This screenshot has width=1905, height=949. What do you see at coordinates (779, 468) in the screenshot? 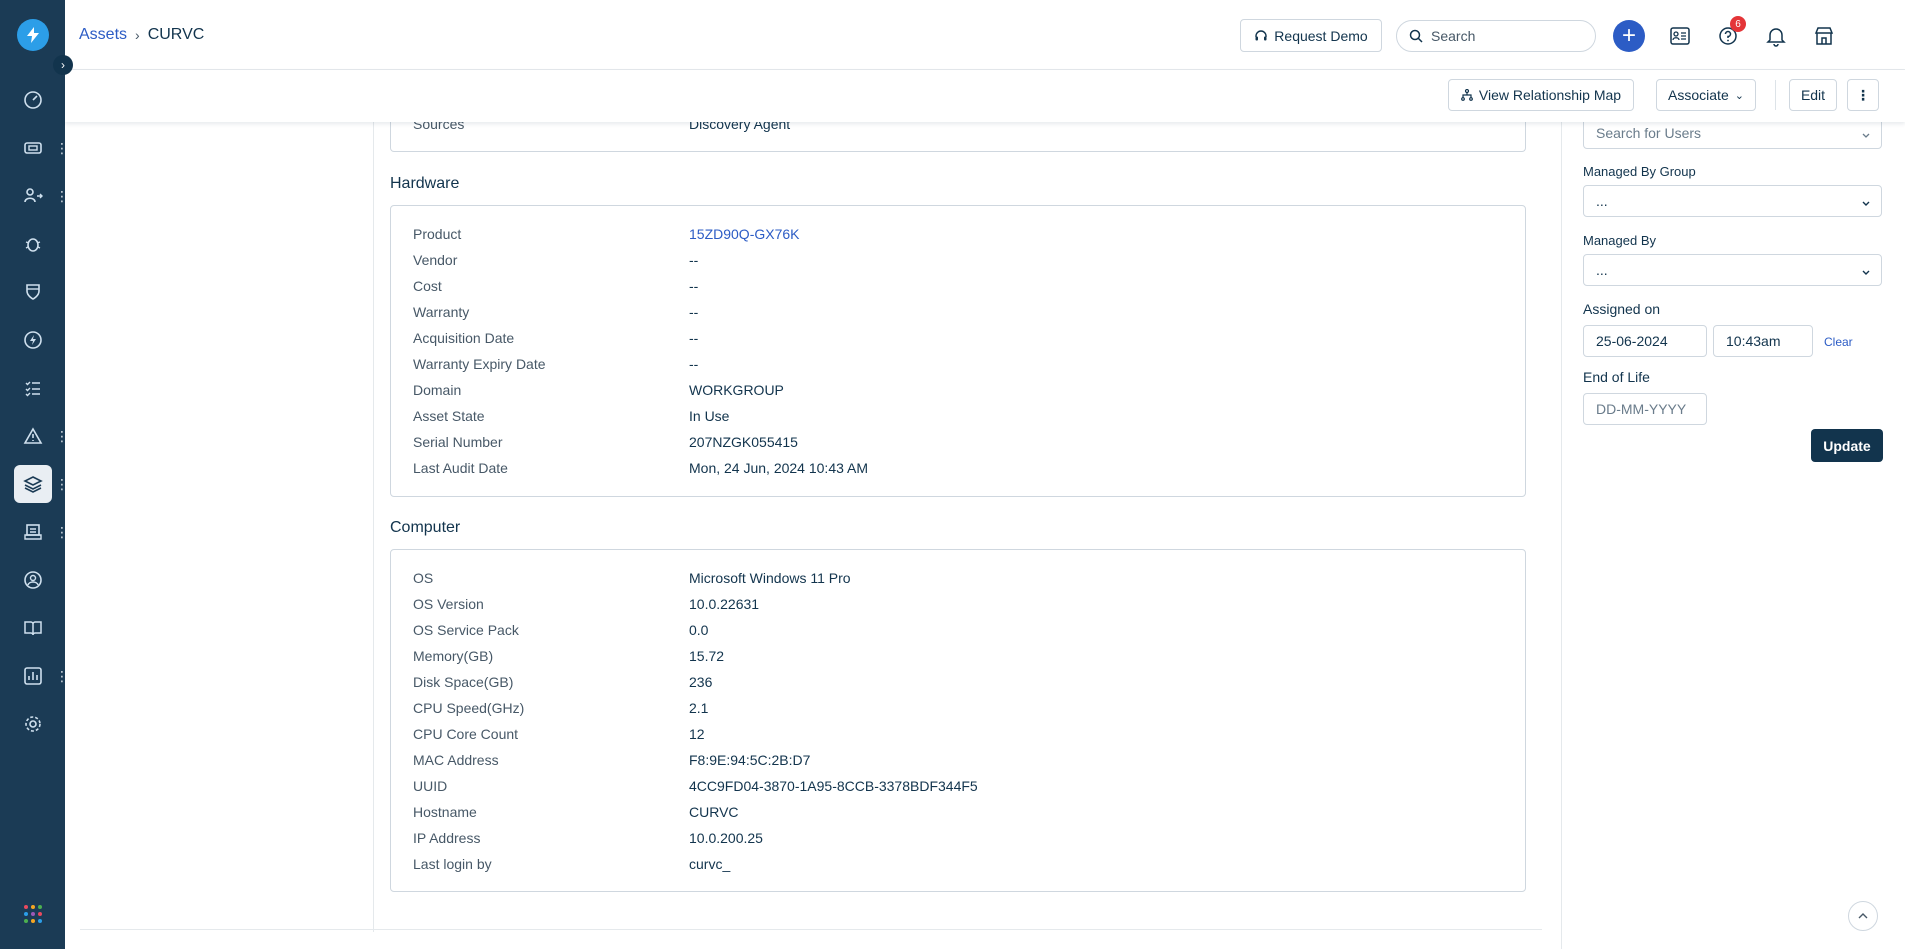
I see `detail-value: Mon, 24 Jun, 2024 10:43 AM` at bounding box center [779, 468].